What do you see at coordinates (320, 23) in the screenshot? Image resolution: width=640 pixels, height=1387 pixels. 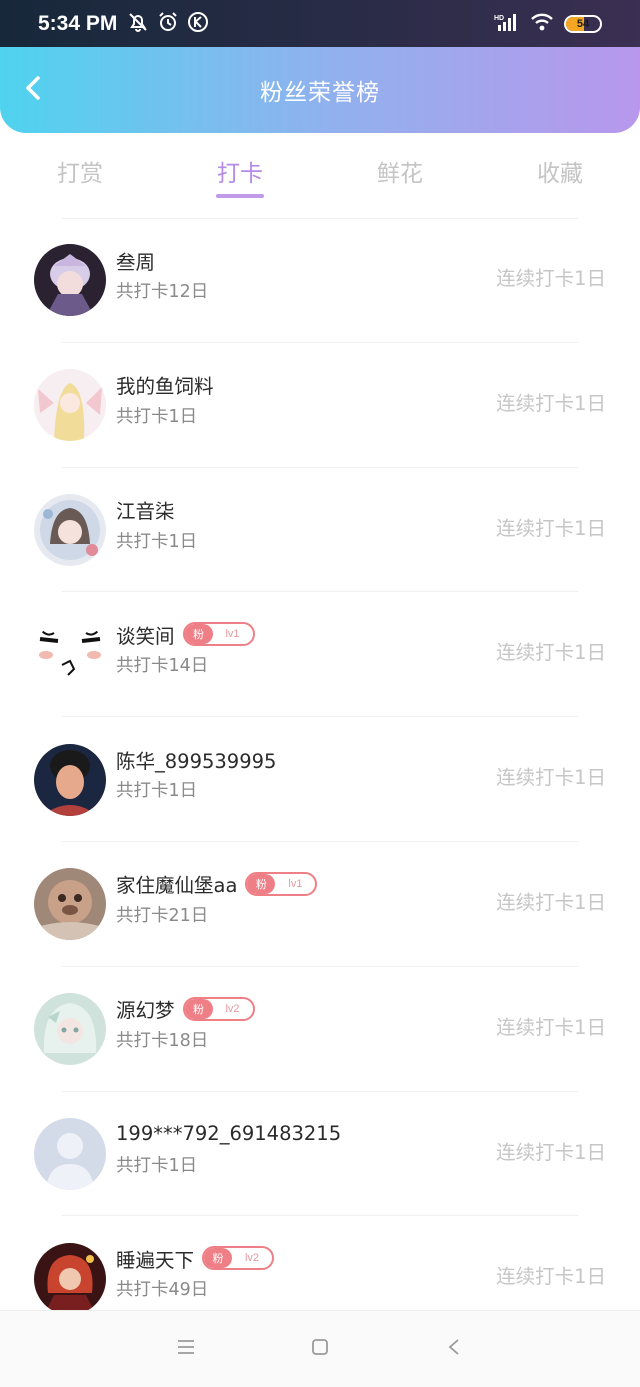 I see `status-bar: 5:34 PM HD 54` at bounding box center [320, 23].